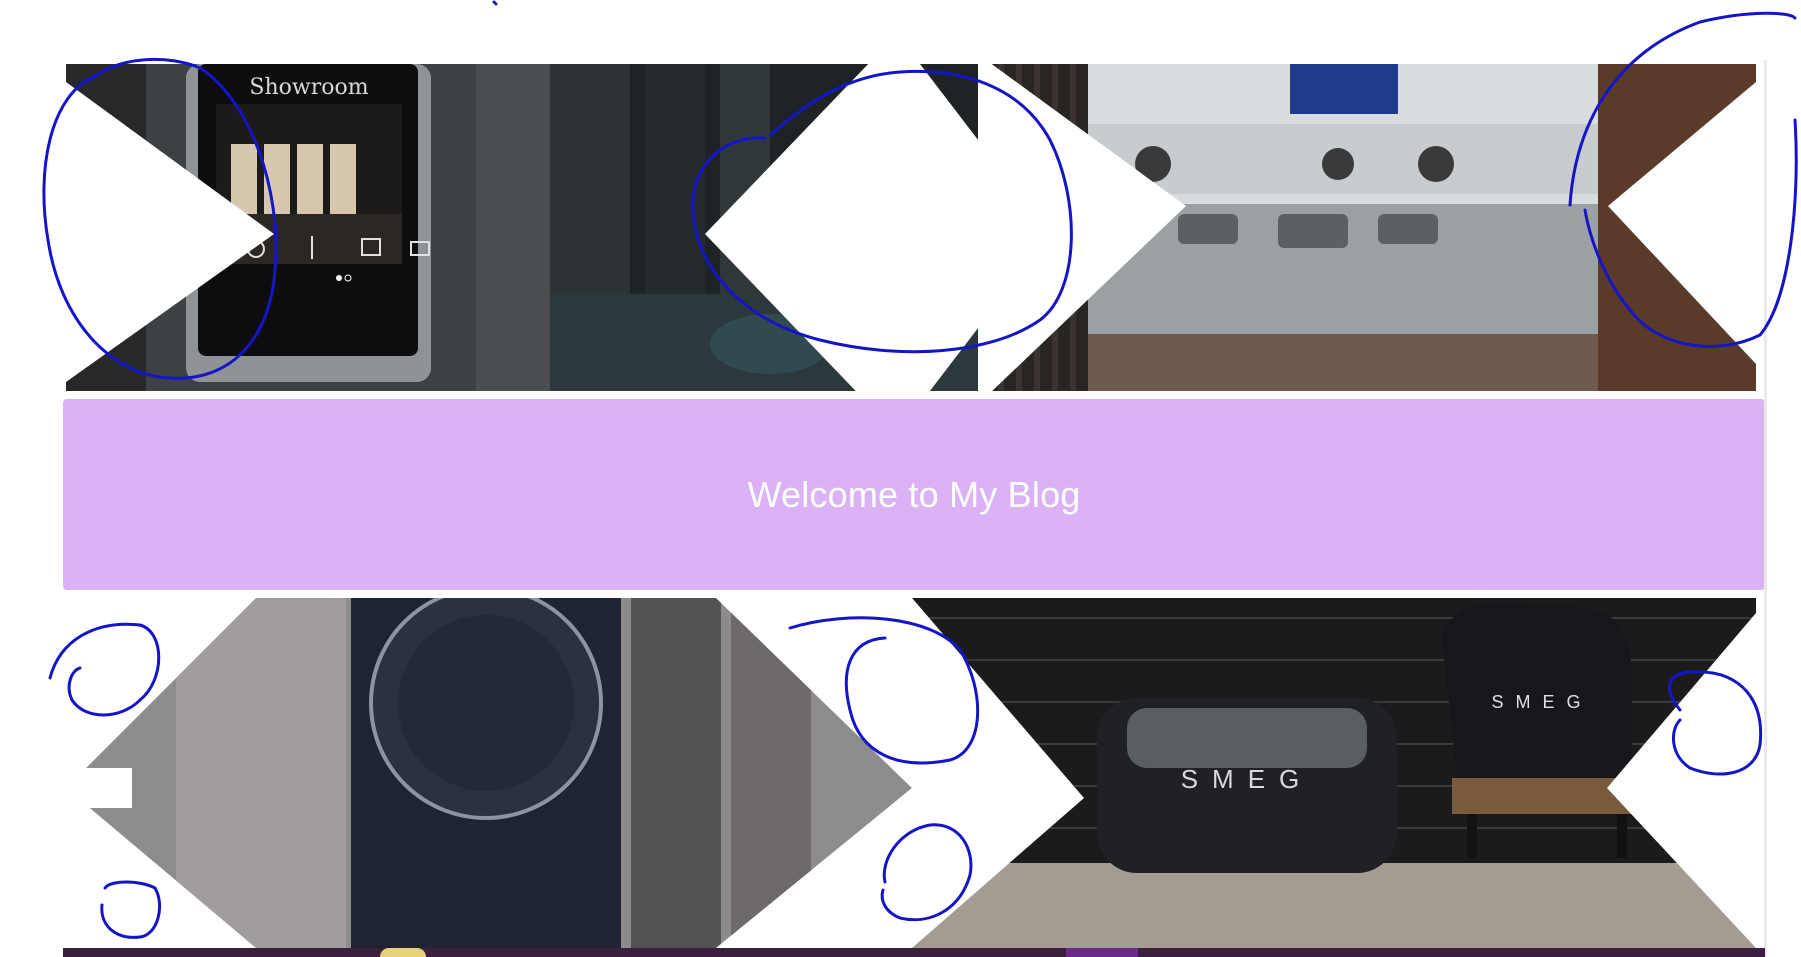 The height and width of the screenshot is (957, 1801). Describe the element at coordinates (1541, 702) in the screenshot. I see `kettle-brand: SMEG` at that location.